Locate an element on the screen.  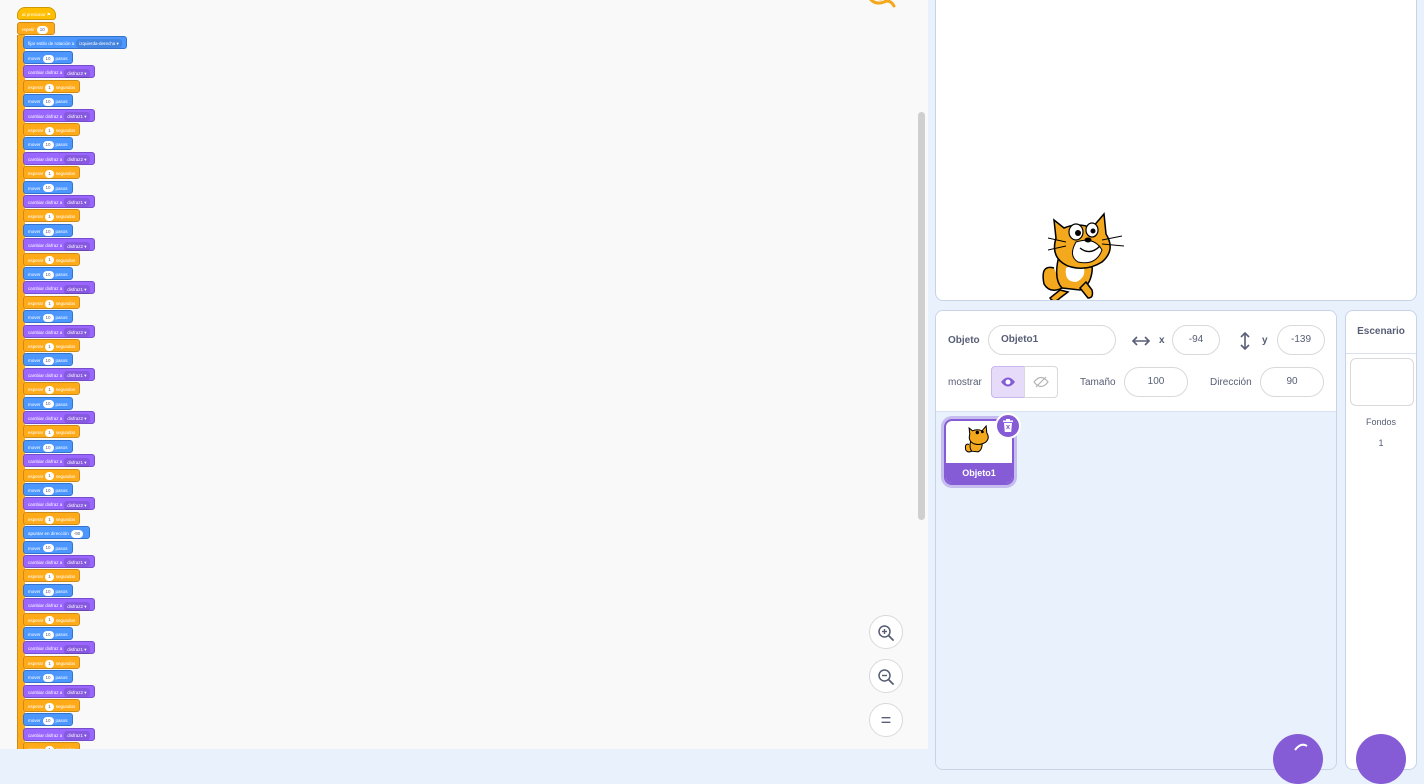
zoom-reset-button: = is located at coordinates (886, 720).